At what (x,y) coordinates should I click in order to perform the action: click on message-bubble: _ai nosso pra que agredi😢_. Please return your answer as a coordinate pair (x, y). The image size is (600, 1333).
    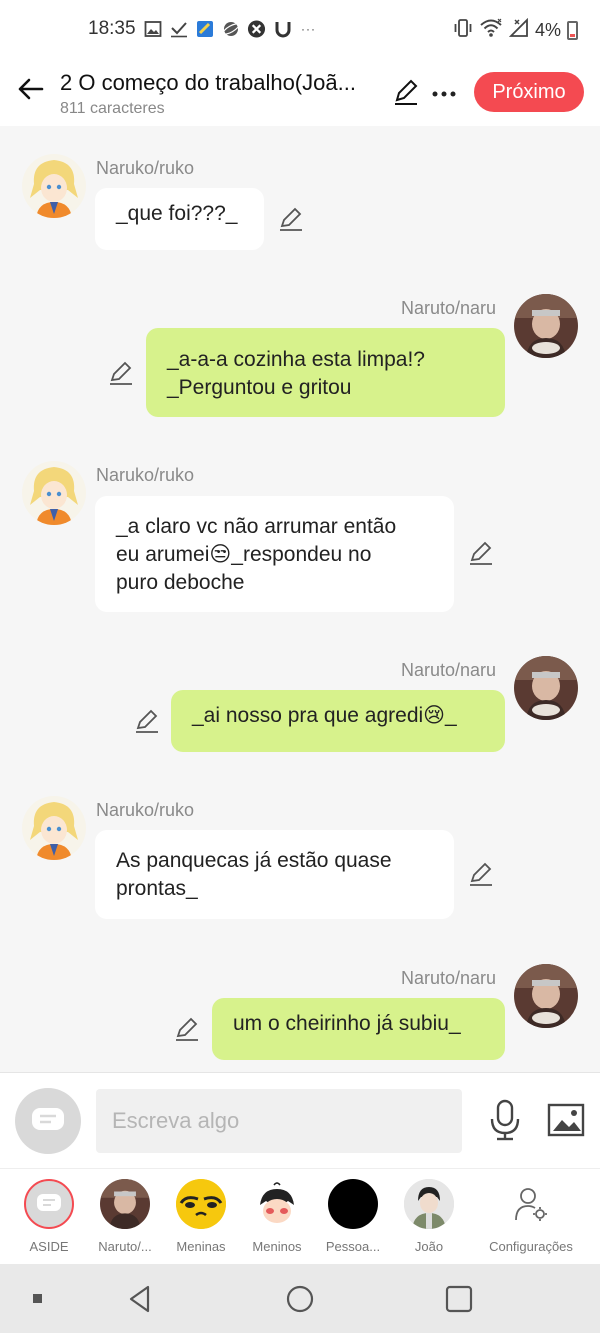
    Looking at the image, I should click on (338, 721).